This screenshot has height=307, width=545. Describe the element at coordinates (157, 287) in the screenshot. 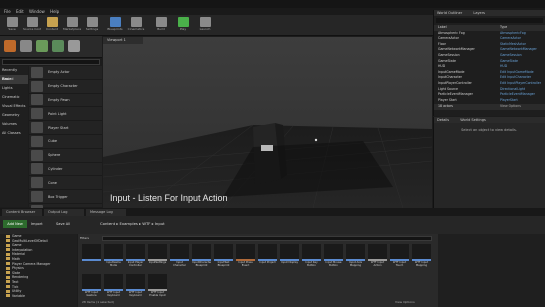

I see `asset-tile: WTF Input Enable Input` at that location.